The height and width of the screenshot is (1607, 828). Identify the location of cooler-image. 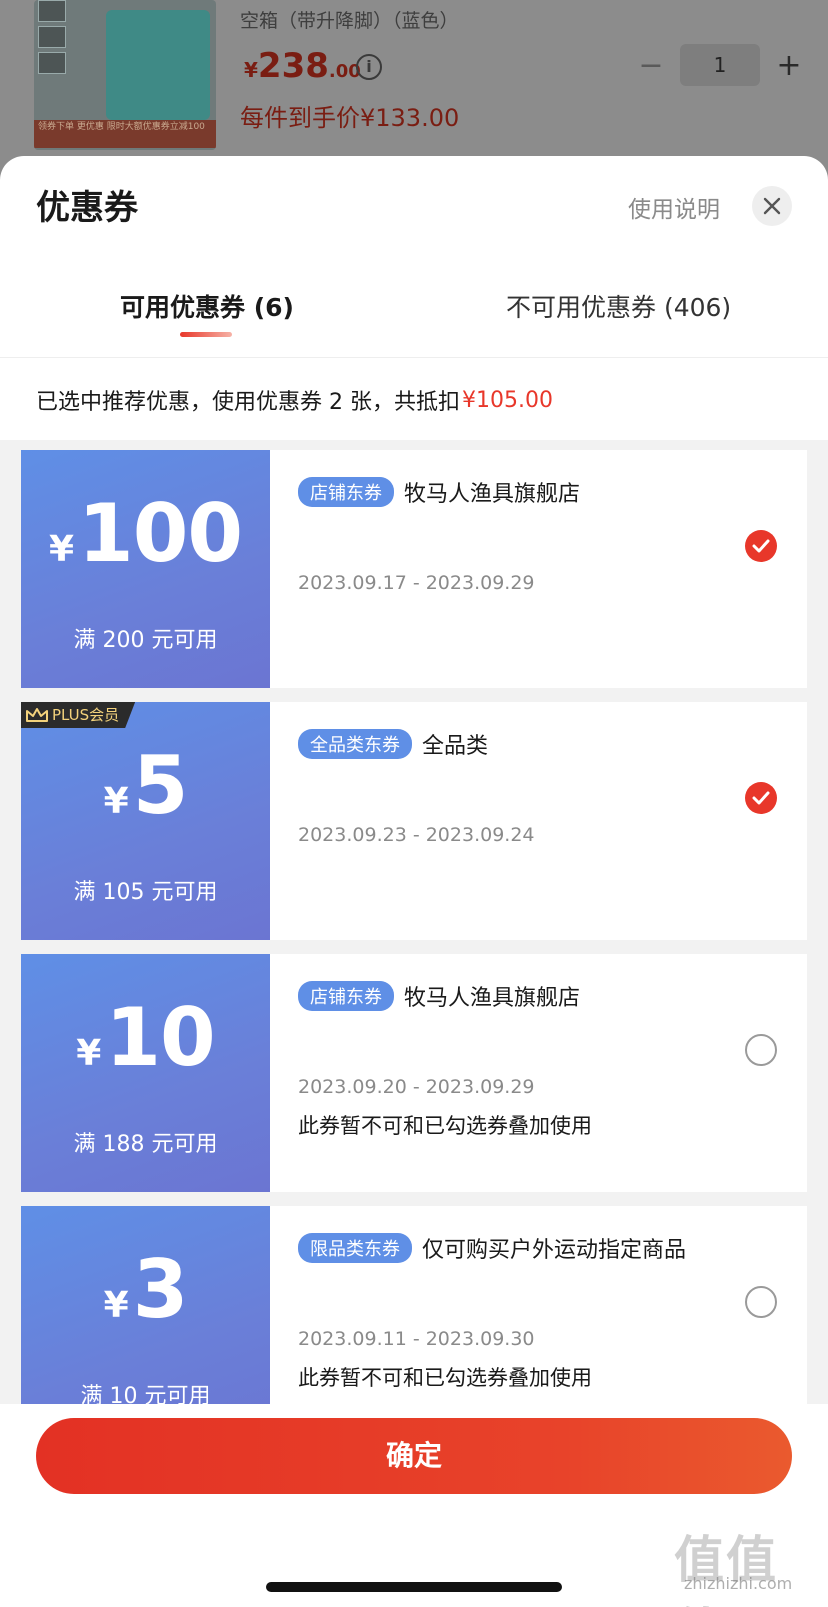
(158, 65).